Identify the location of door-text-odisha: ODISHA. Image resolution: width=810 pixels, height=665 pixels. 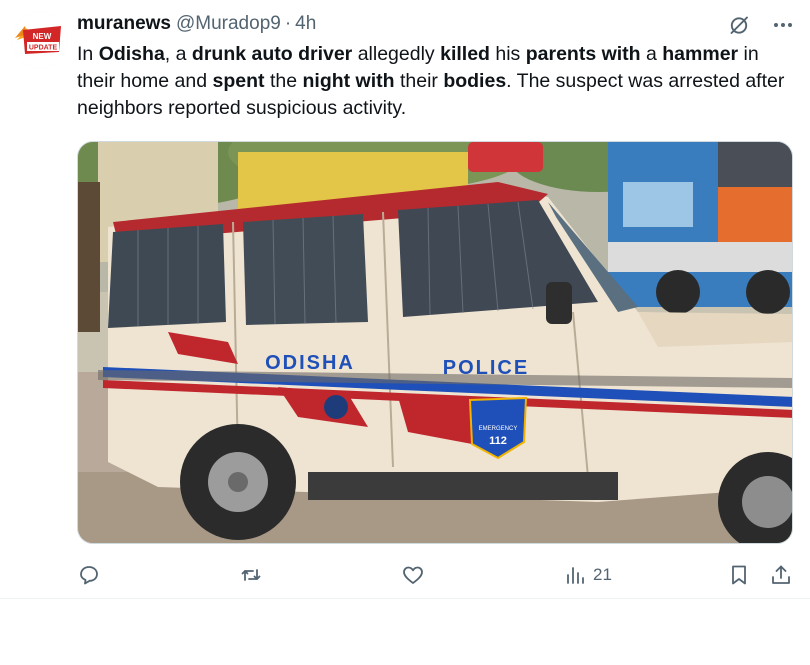
(310, 363).